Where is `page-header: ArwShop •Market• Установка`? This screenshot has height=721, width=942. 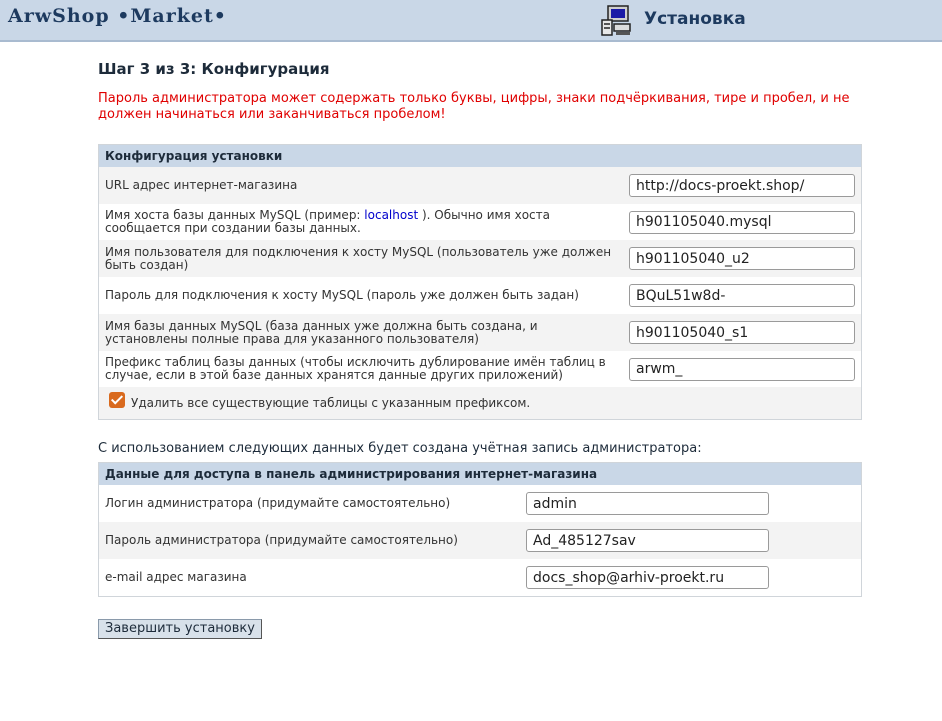
page-header: ArwShop •Market• Установка is located at coordinates (471, 21).